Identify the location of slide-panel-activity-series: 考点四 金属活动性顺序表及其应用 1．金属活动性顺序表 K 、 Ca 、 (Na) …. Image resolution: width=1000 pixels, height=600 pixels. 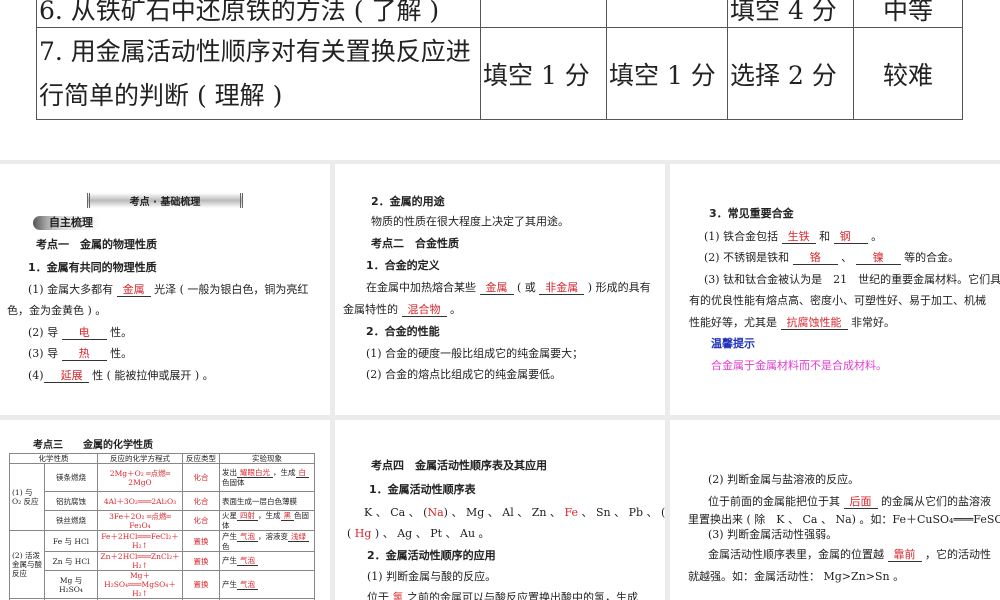
(500, 510).